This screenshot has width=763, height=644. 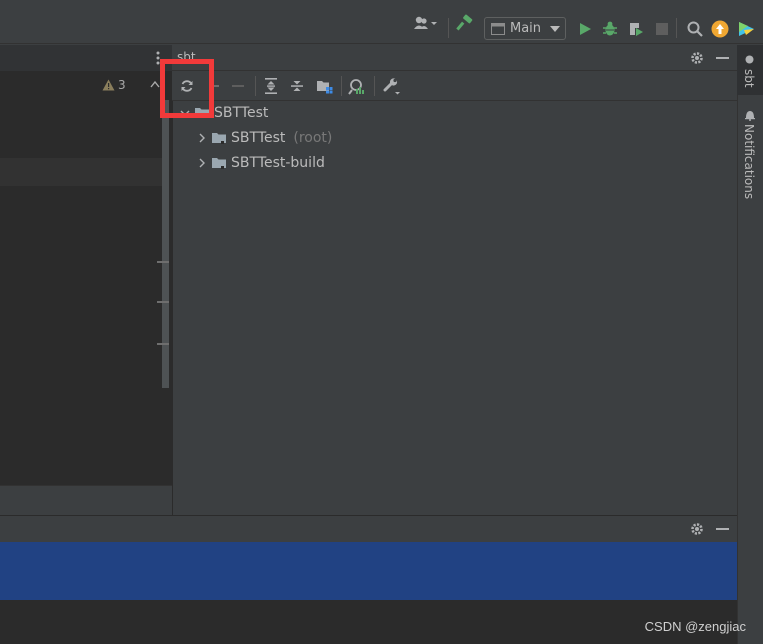 I want to click on sbt-title-bar, so click(x=454, y=58).